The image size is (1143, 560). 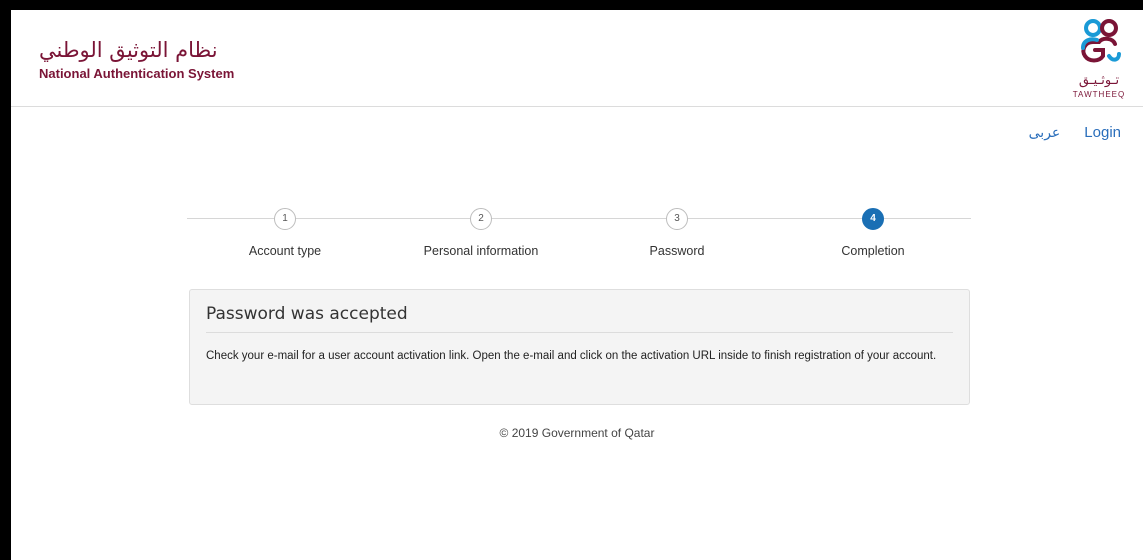 I want to click on step-label: Account type, so click(x=285, y=251).